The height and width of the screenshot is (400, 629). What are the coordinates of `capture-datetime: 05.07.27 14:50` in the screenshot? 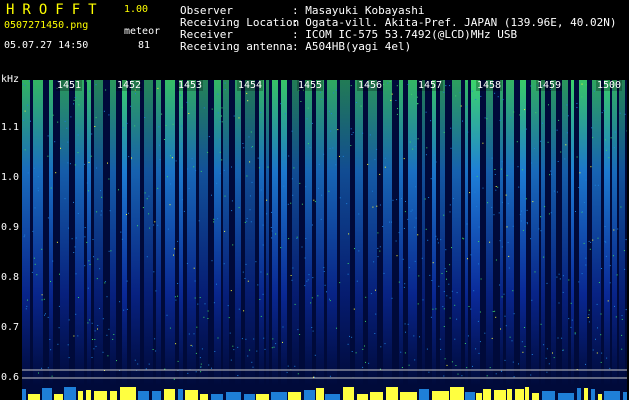 It's located at (46, 45).